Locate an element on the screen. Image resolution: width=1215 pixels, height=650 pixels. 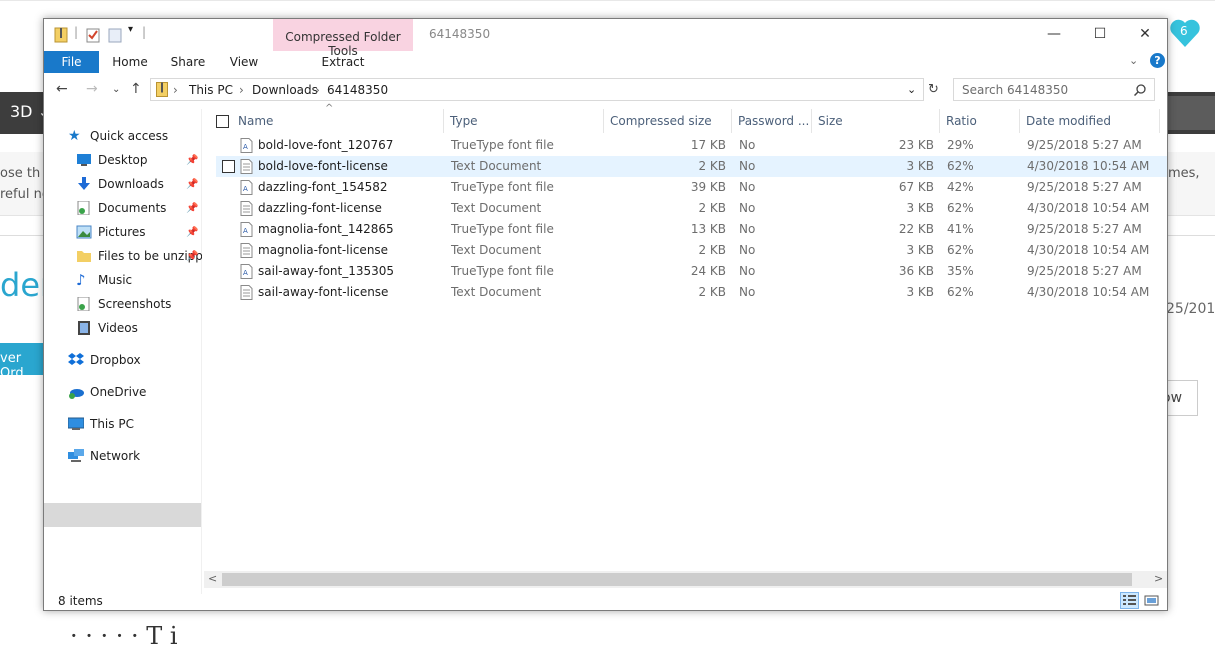
page-top-border is located at coordinates (607, 0).